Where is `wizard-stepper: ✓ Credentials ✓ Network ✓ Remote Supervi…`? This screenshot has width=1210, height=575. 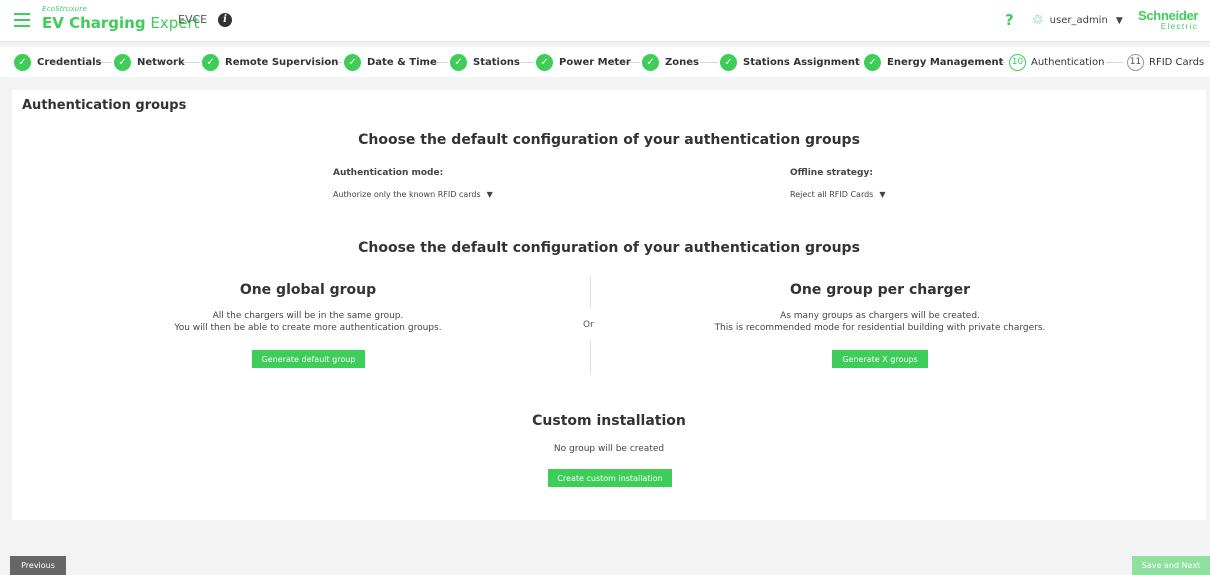
wizard-stepper: ✓ Credentials ✓ Network ✓ Remote Supervi… is located at coordinates (605, 62).